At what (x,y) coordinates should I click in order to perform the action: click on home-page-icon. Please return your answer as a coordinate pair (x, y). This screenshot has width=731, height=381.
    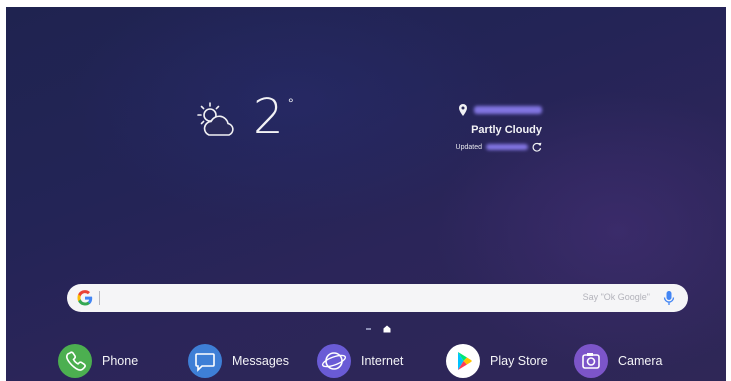
    Looking at the image, I should click on (387, 329).